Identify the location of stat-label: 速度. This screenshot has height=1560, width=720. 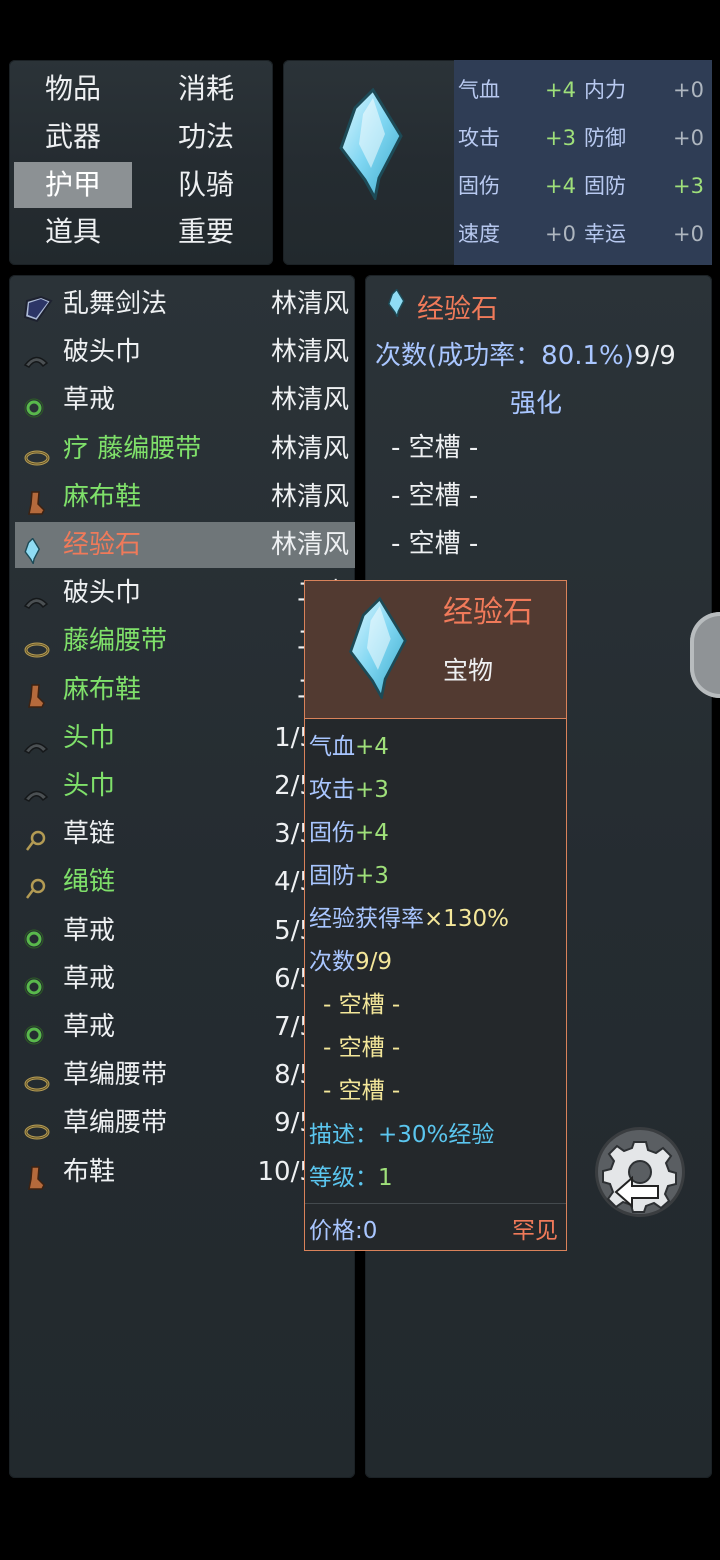
(479, 234).